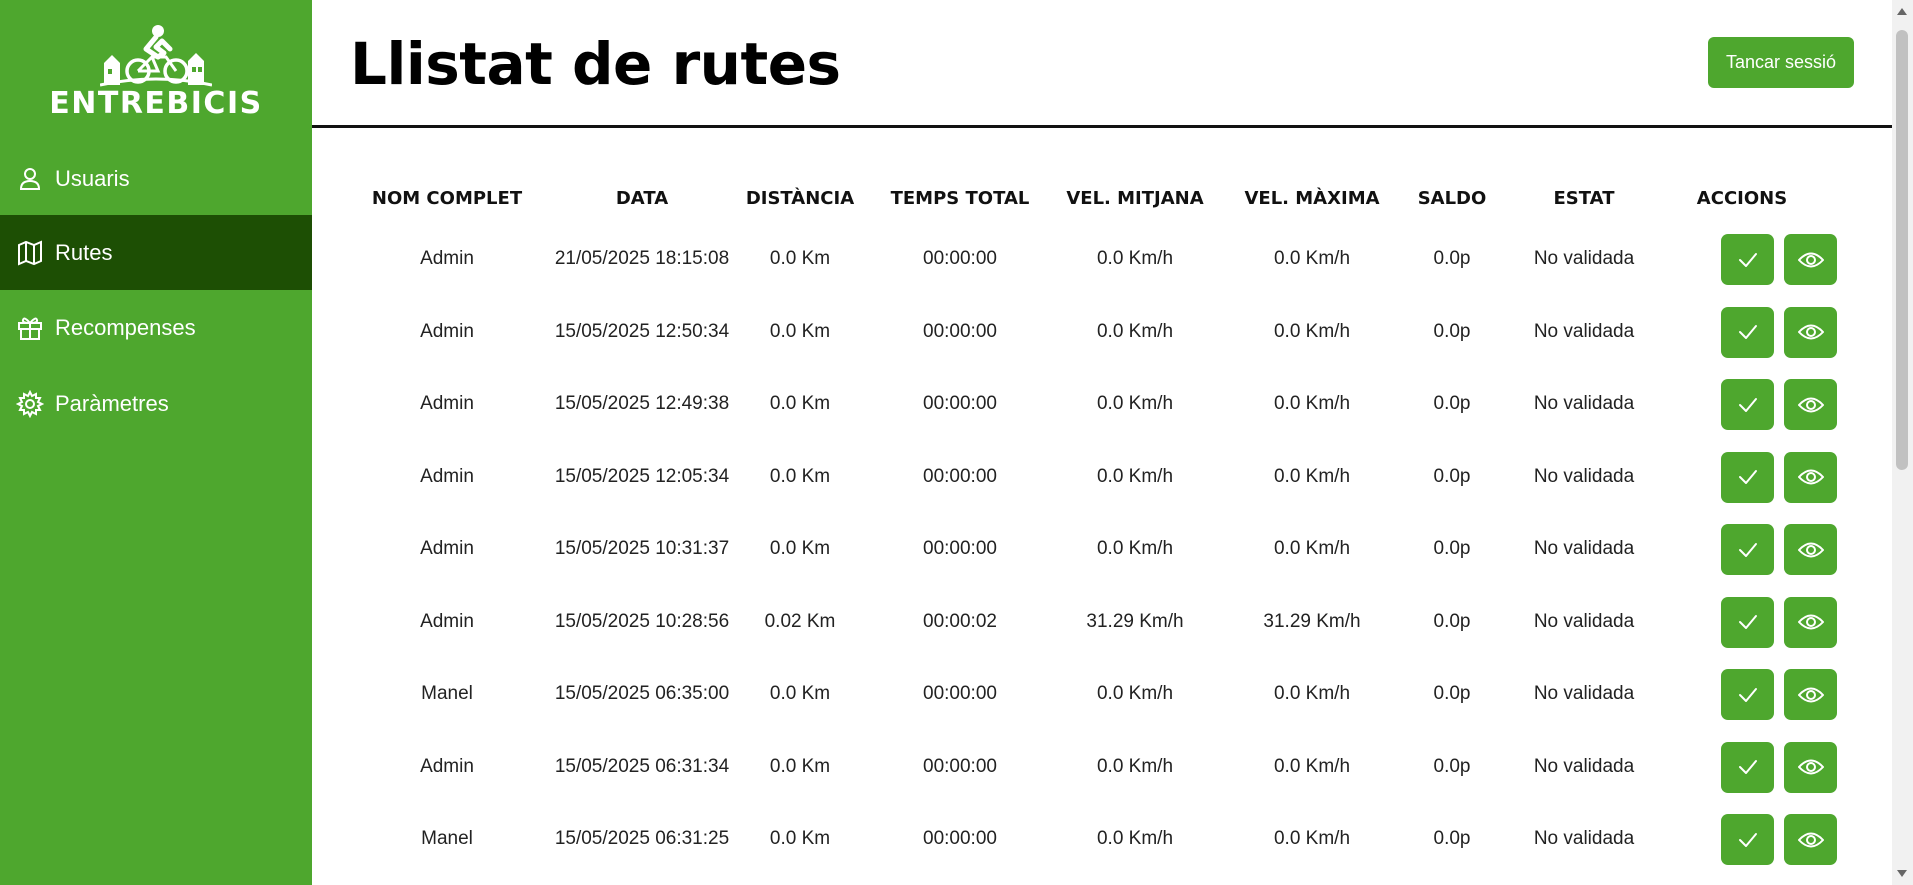  Describe the element at coordinates (1902, 250) in the screenshot. I see `scroll-thumb` at that location.